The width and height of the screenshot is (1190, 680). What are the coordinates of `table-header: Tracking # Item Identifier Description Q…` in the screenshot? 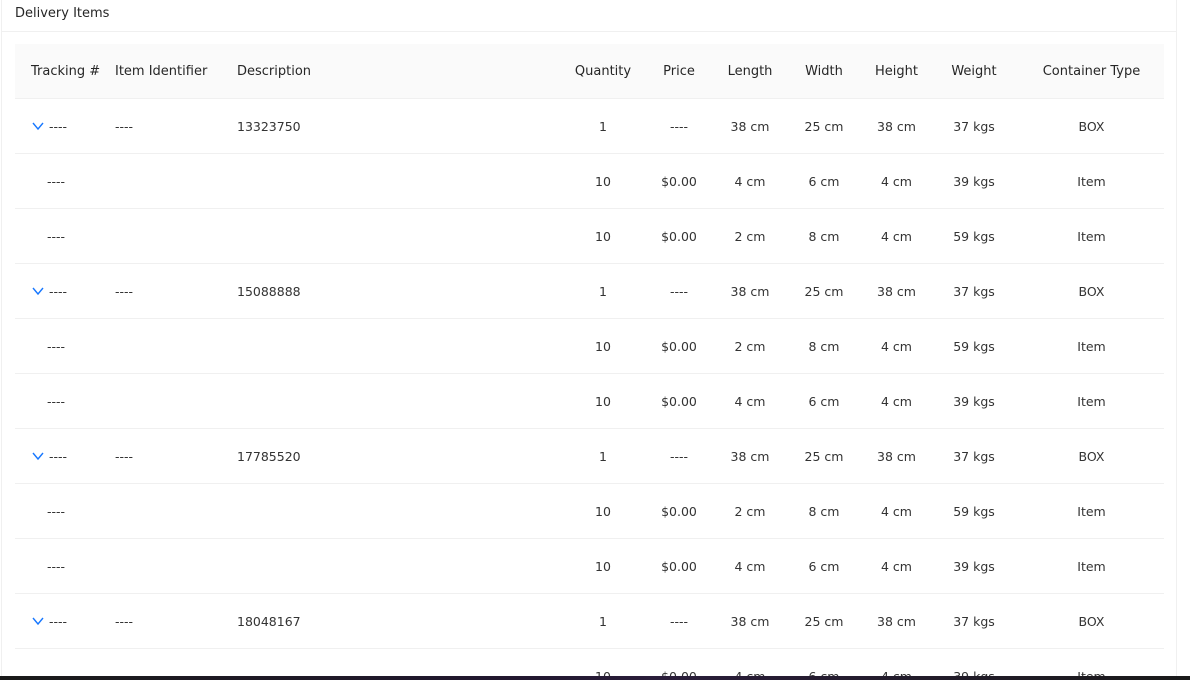 It's located at (589, 71).